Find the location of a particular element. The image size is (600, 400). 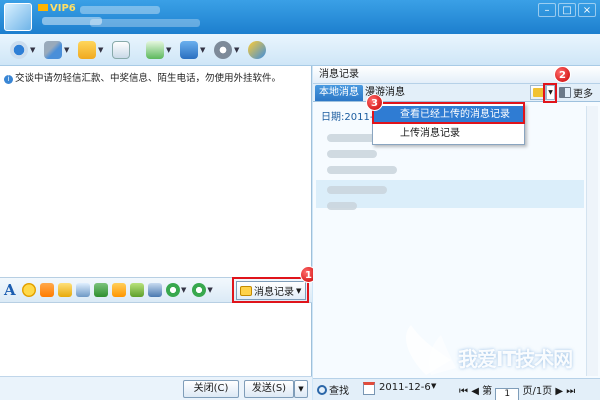

video-call-button: ▼ is located at coordinates (24, 50).